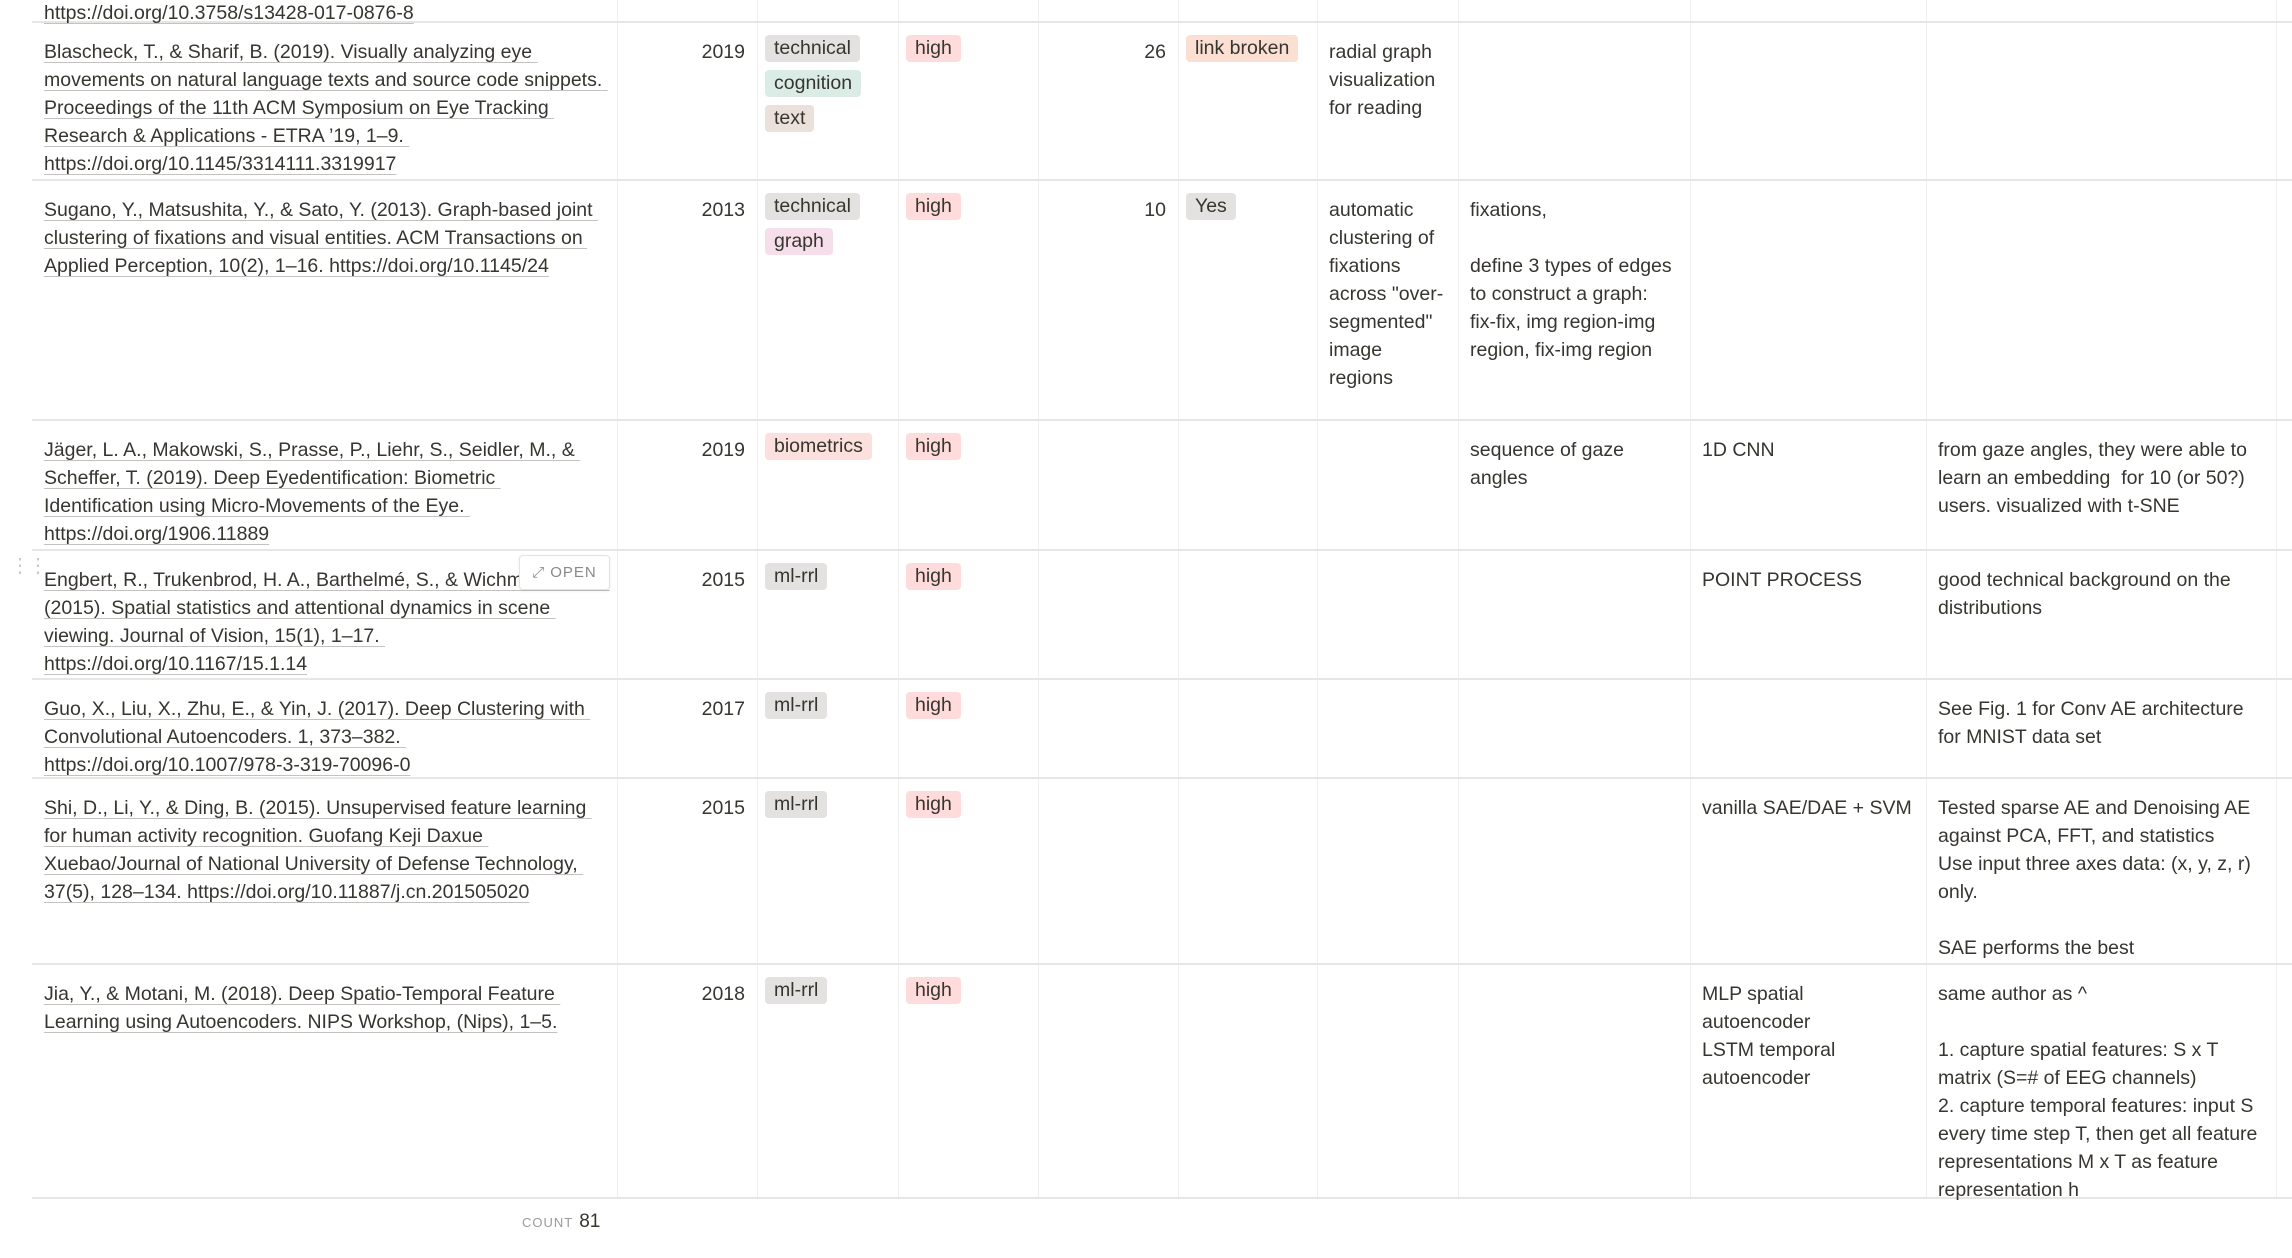  I want to click on tag-pill: cognition, so click(813, 83).